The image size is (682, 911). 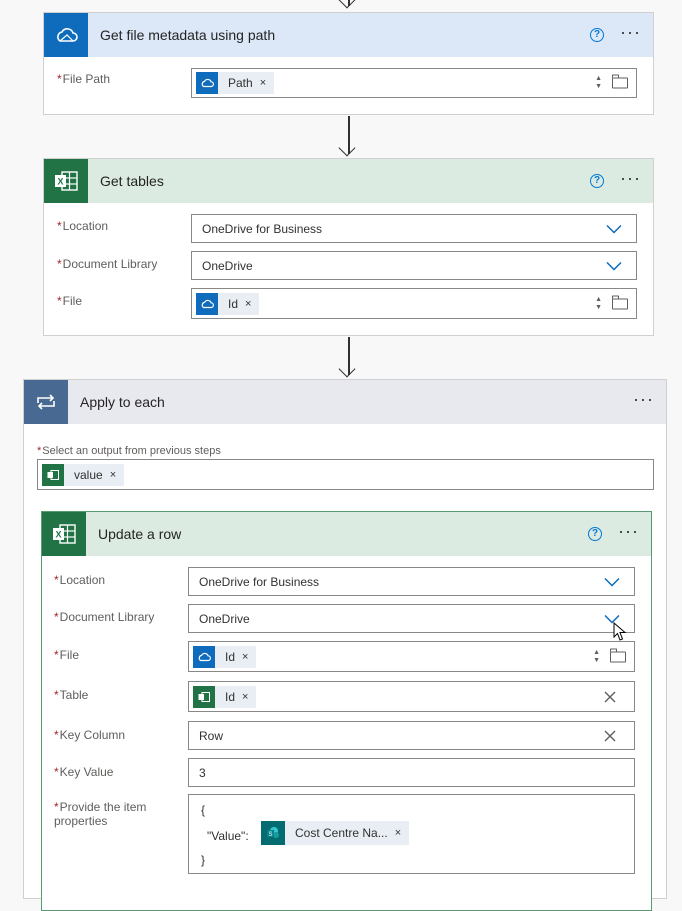 I want to click on card-header: X Update a row ? ···, so click(x=346, y=534).